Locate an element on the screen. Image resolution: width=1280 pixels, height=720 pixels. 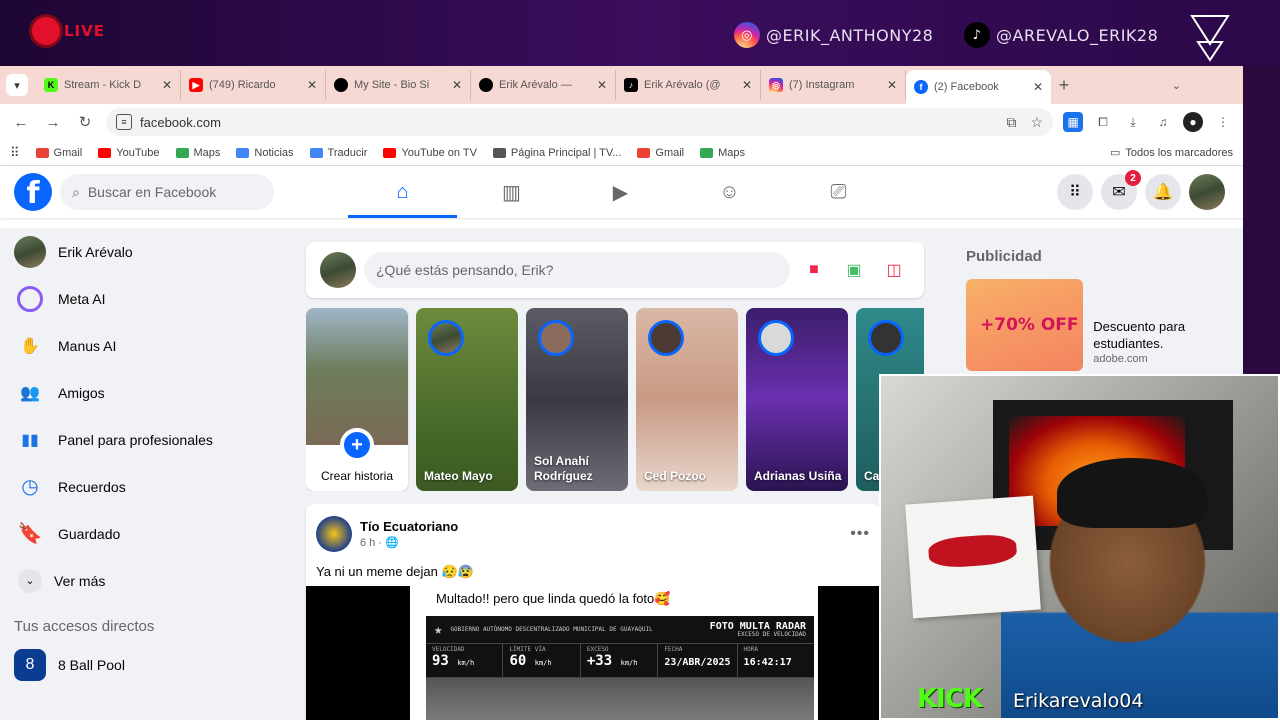
bookmark-item: YouTube on TV is located at coordinates (430, 153).